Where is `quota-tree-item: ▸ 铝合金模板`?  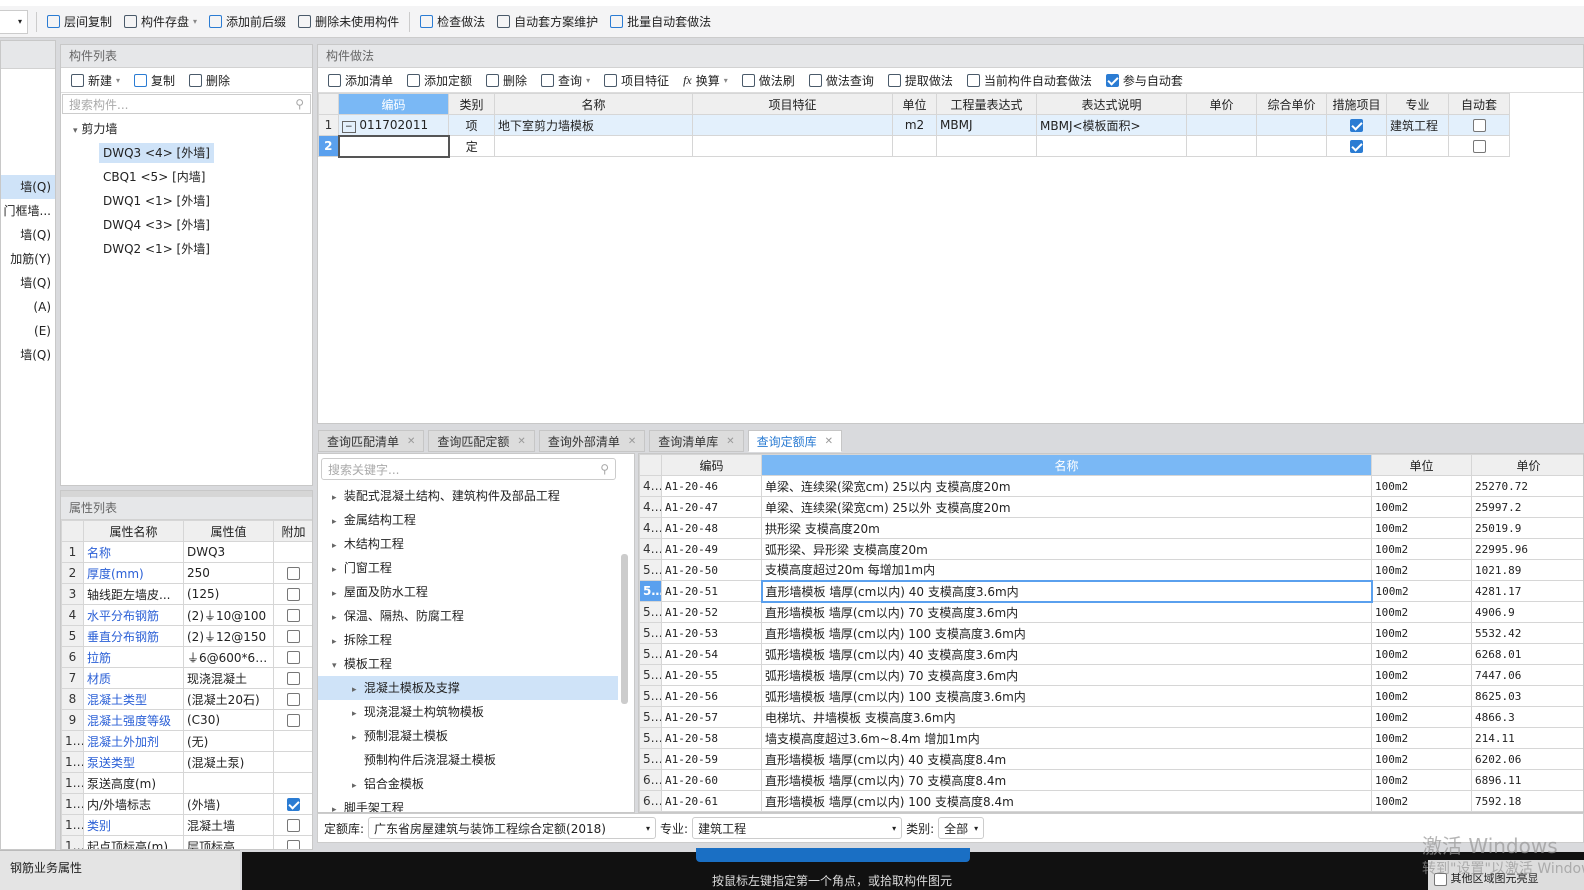 quota-tree-item: ▸ 铝合金模板 is located at coordinates (476, 784).